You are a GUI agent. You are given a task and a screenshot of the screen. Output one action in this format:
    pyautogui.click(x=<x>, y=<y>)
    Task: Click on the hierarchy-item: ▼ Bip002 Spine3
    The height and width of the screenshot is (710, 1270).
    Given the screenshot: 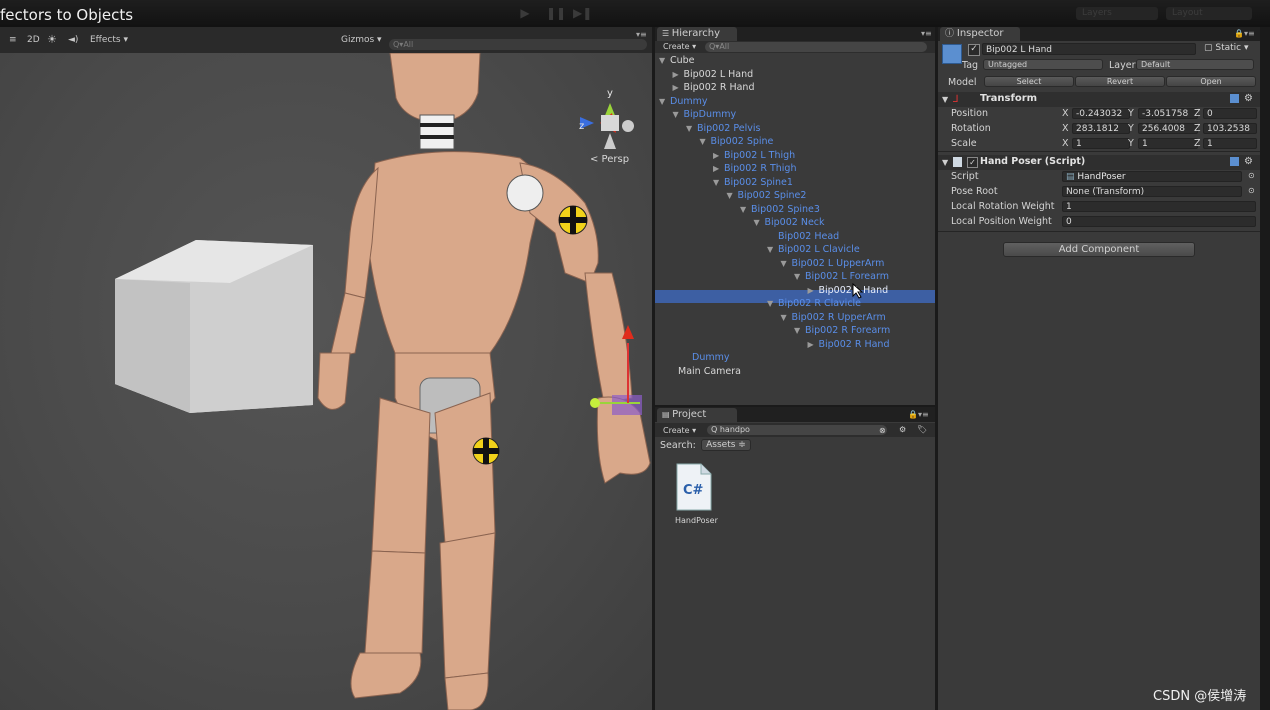 What is the action you would take?
    pyautogui.click(x=780, y=209)
    